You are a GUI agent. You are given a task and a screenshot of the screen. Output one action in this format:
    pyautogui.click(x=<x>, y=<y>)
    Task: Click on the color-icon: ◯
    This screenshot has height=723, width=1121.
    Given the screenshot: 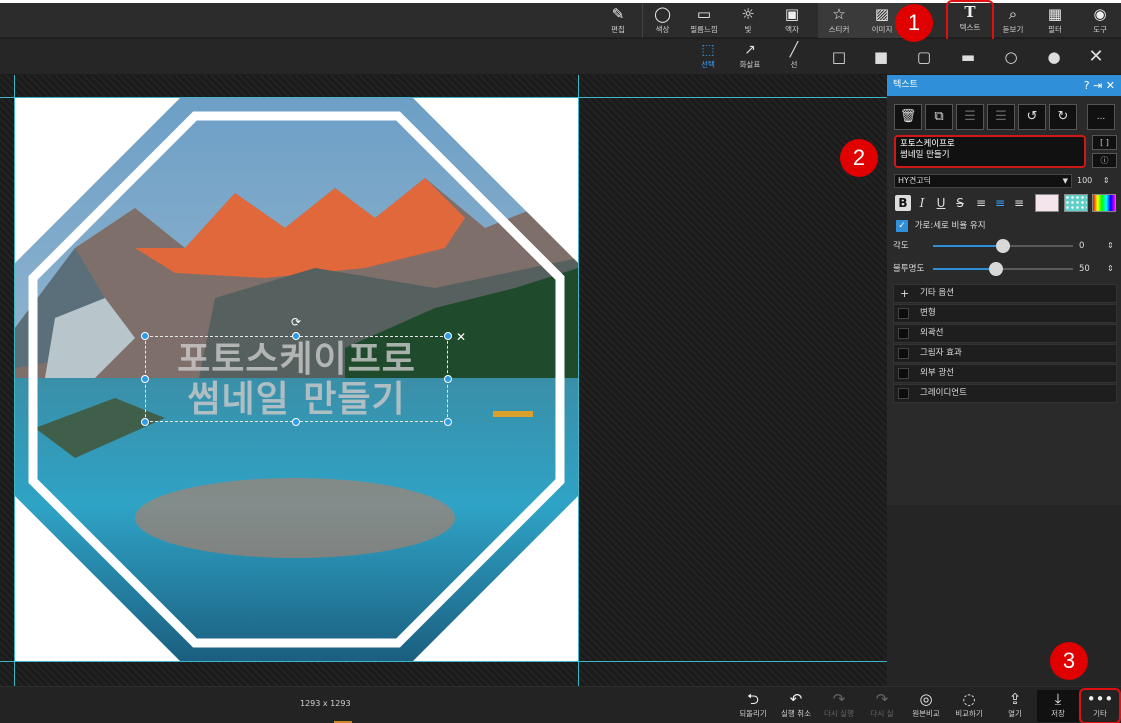 What is the action you would take?
    pyautogui.click(x=662, y=14)
    